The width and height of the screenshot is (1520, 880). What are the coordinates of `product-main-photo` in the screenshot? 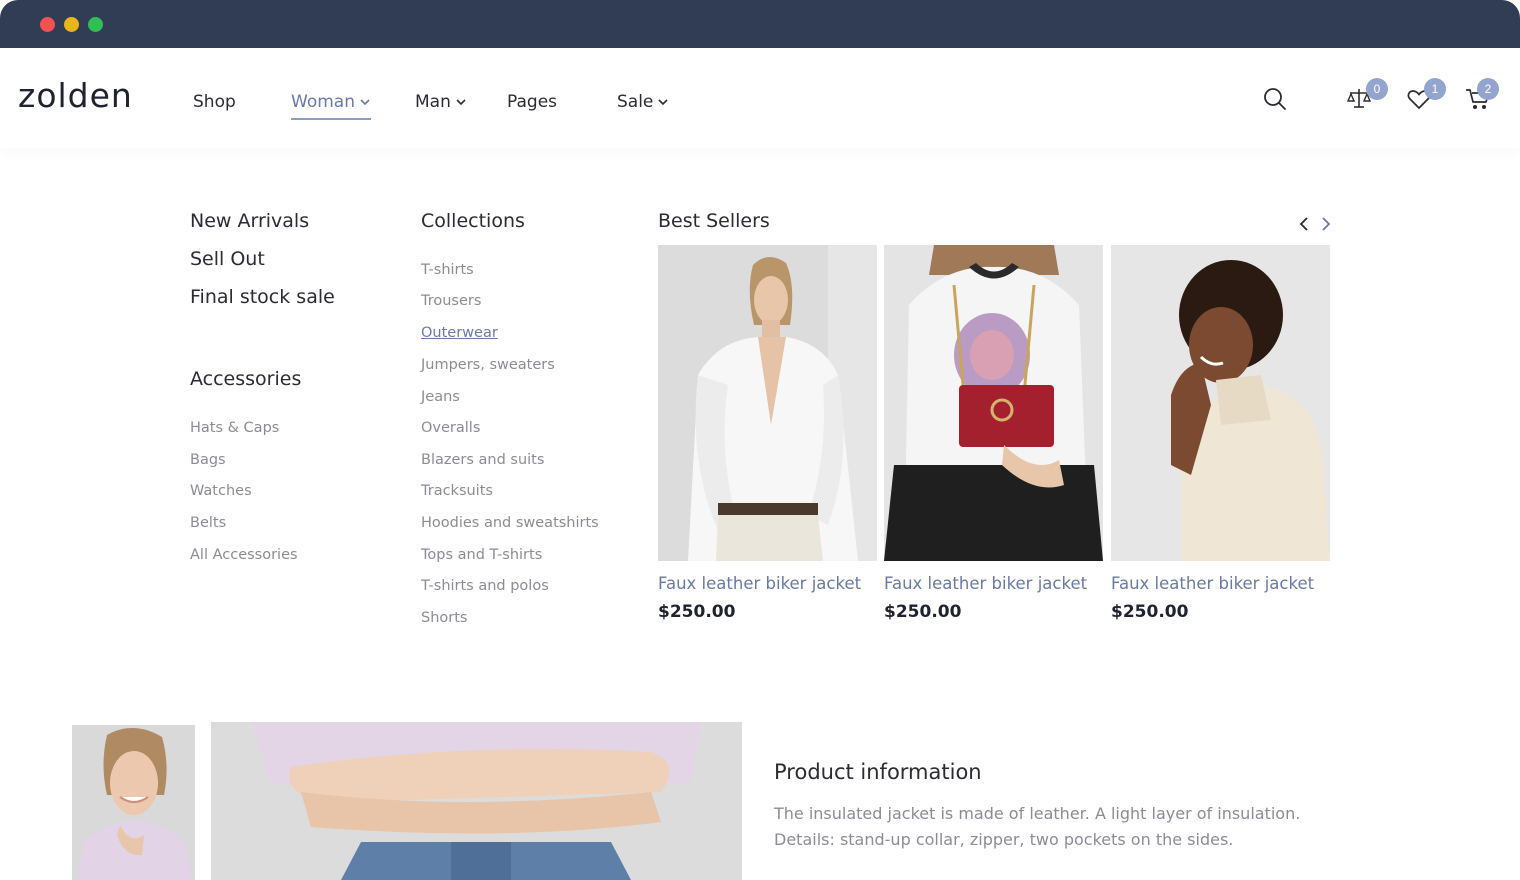 It's located at (476, 801).